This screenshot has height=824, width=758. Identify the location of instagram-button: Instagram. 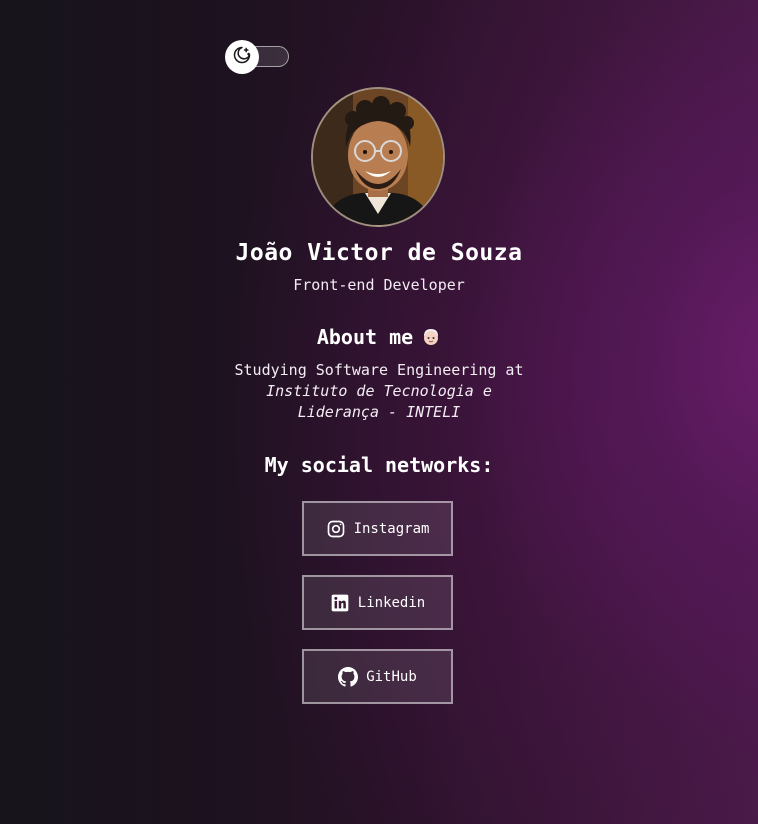
(377, 528).